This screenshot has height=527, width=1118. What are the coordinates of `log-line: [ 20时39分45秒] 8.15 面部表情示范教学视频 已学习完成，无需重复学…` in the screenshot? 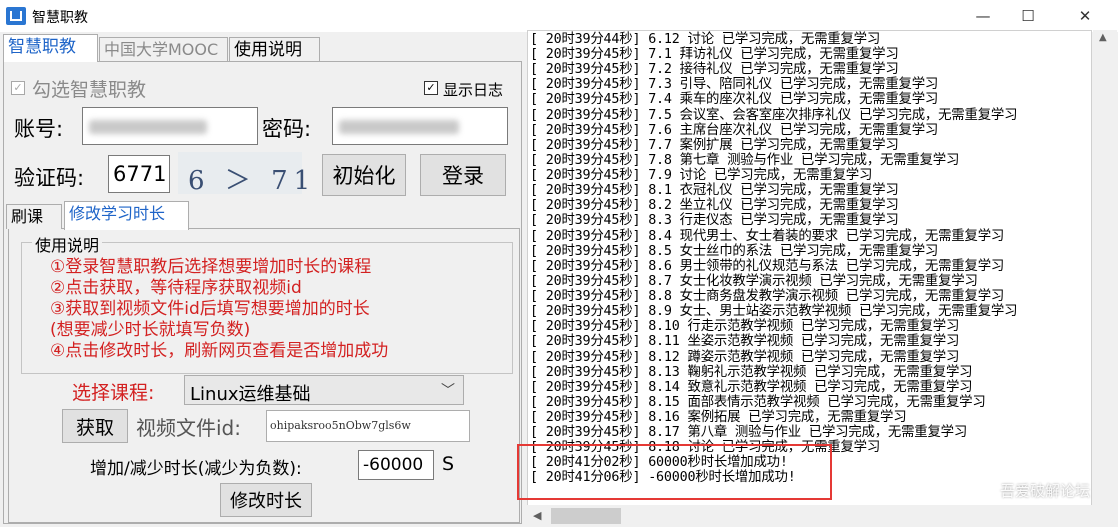 It's located at (758, 402).